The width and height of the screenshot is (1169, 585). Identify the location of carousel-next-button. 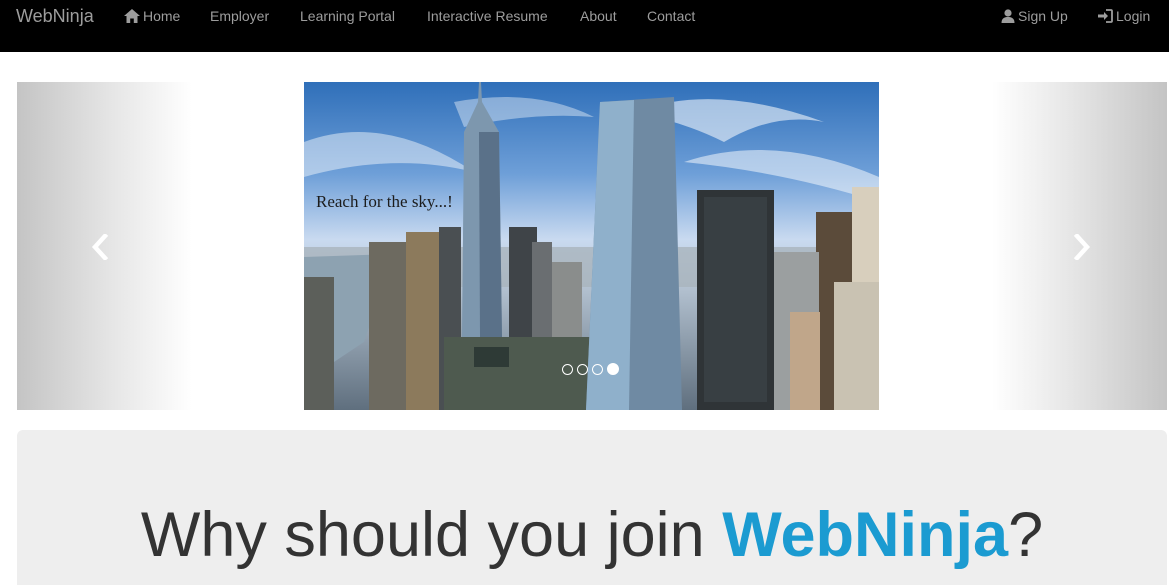
(1082, 247).